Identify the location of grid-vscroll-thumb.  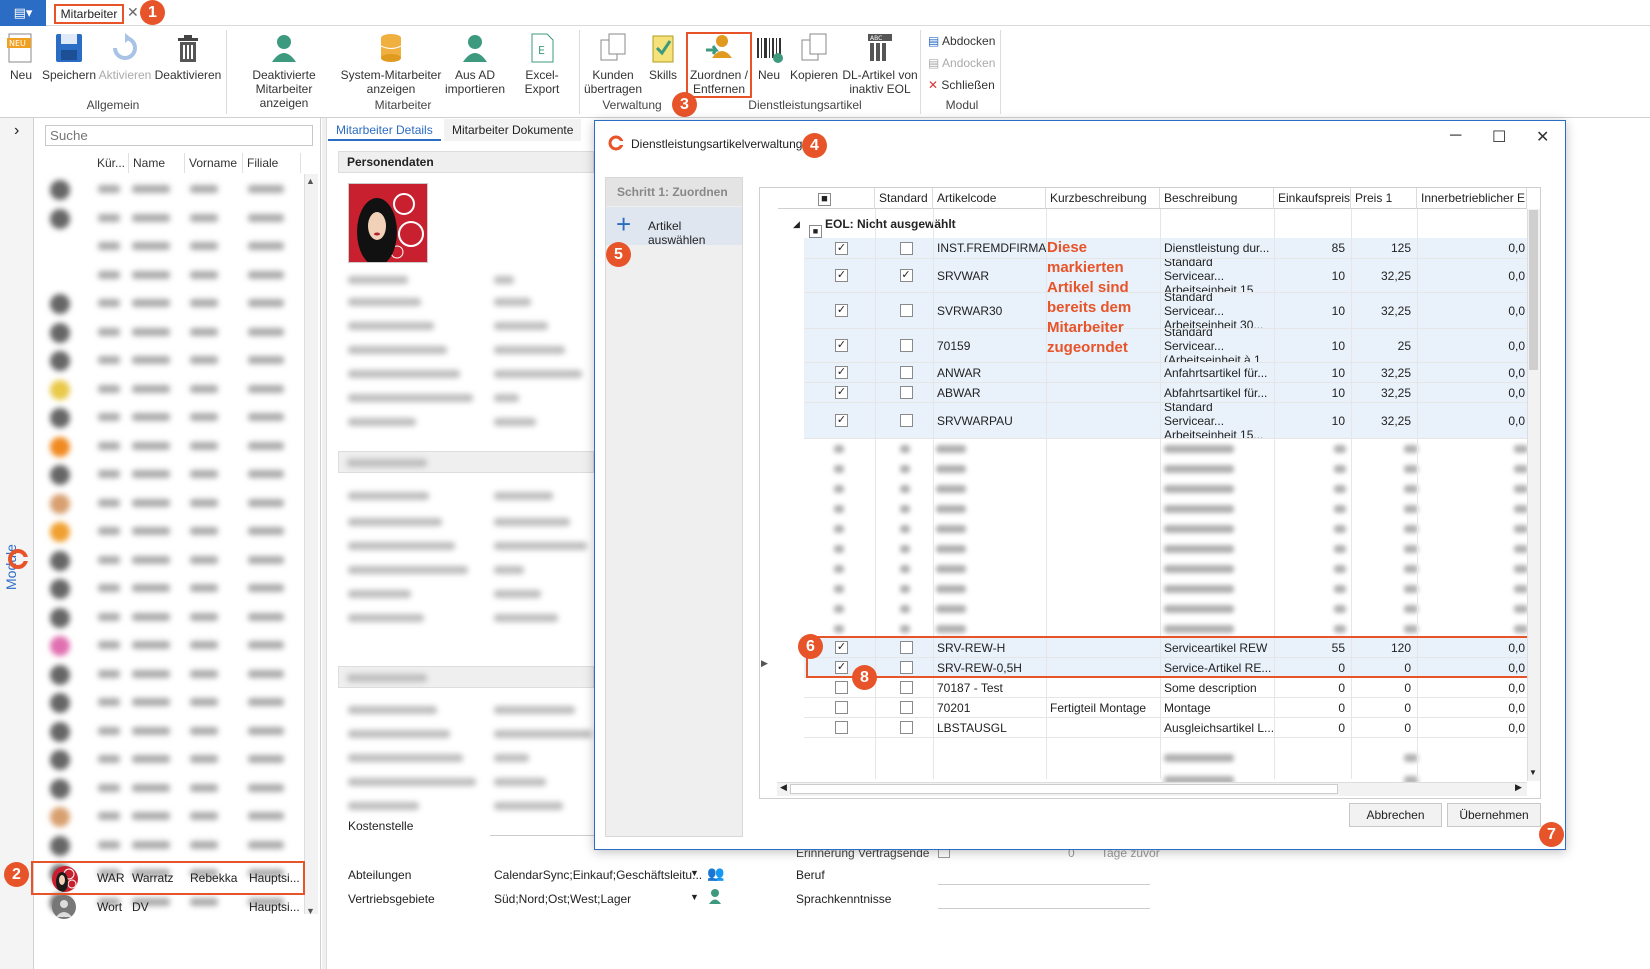
(1533, 290).